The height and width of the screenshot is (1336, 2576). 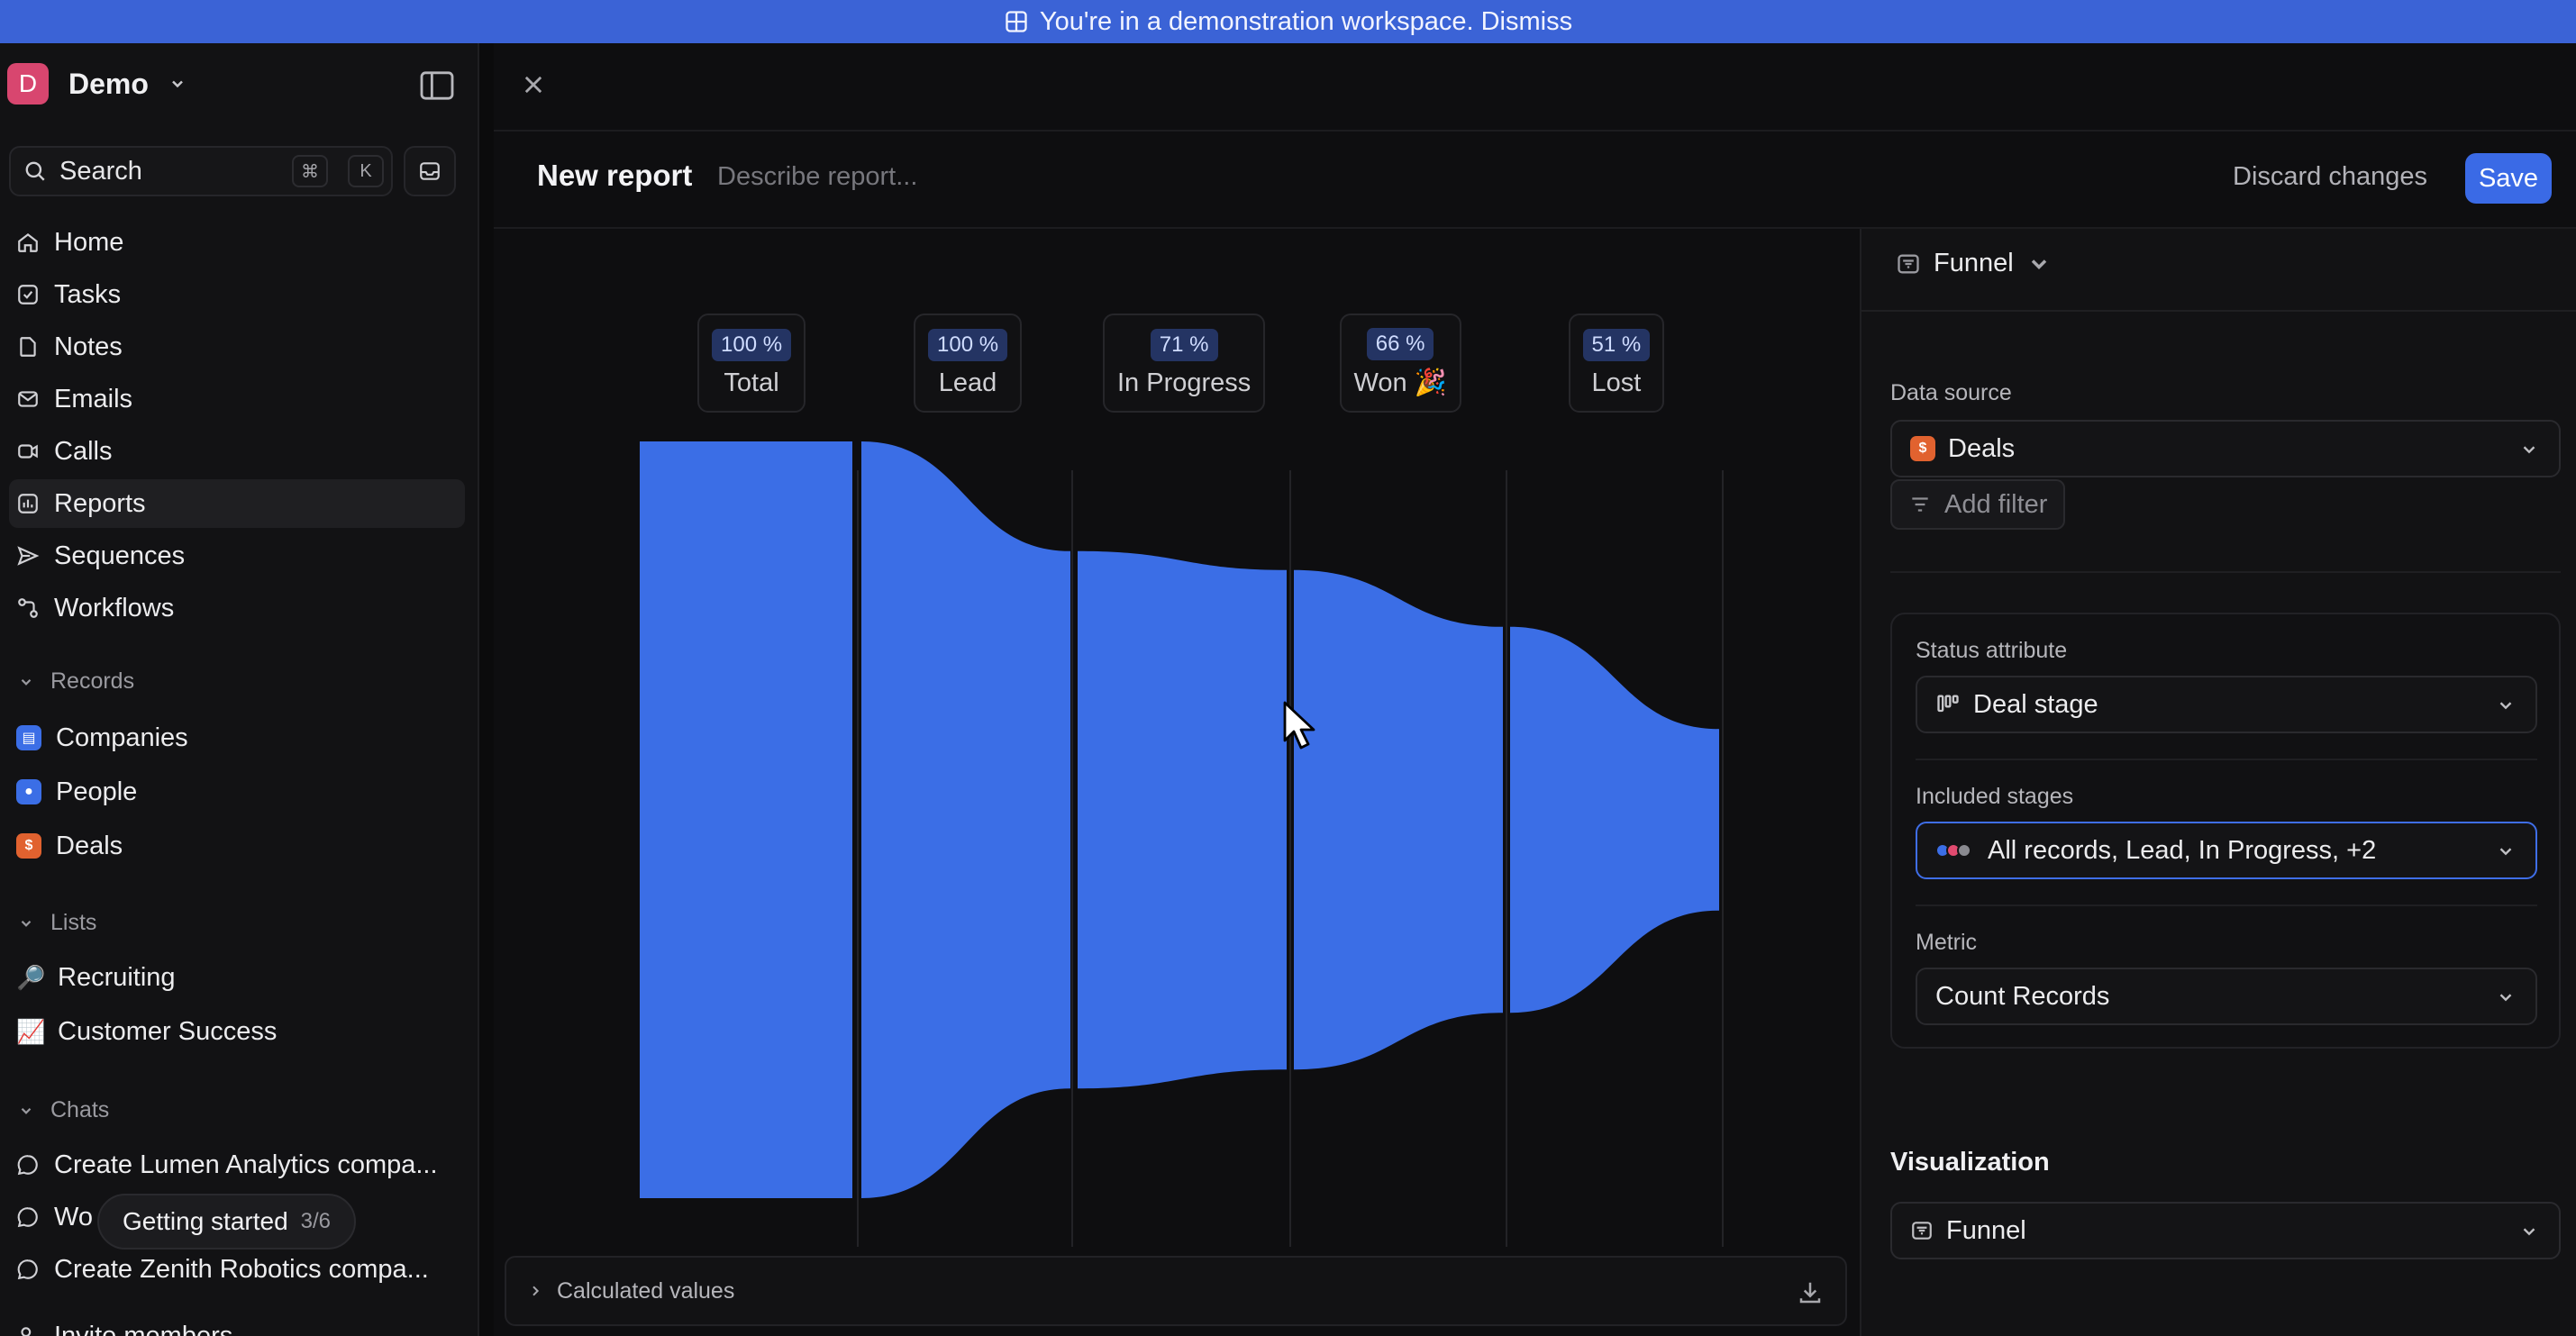 I want to click on sidebar-item-tasks: Tasks, so click(x=237, y=294).